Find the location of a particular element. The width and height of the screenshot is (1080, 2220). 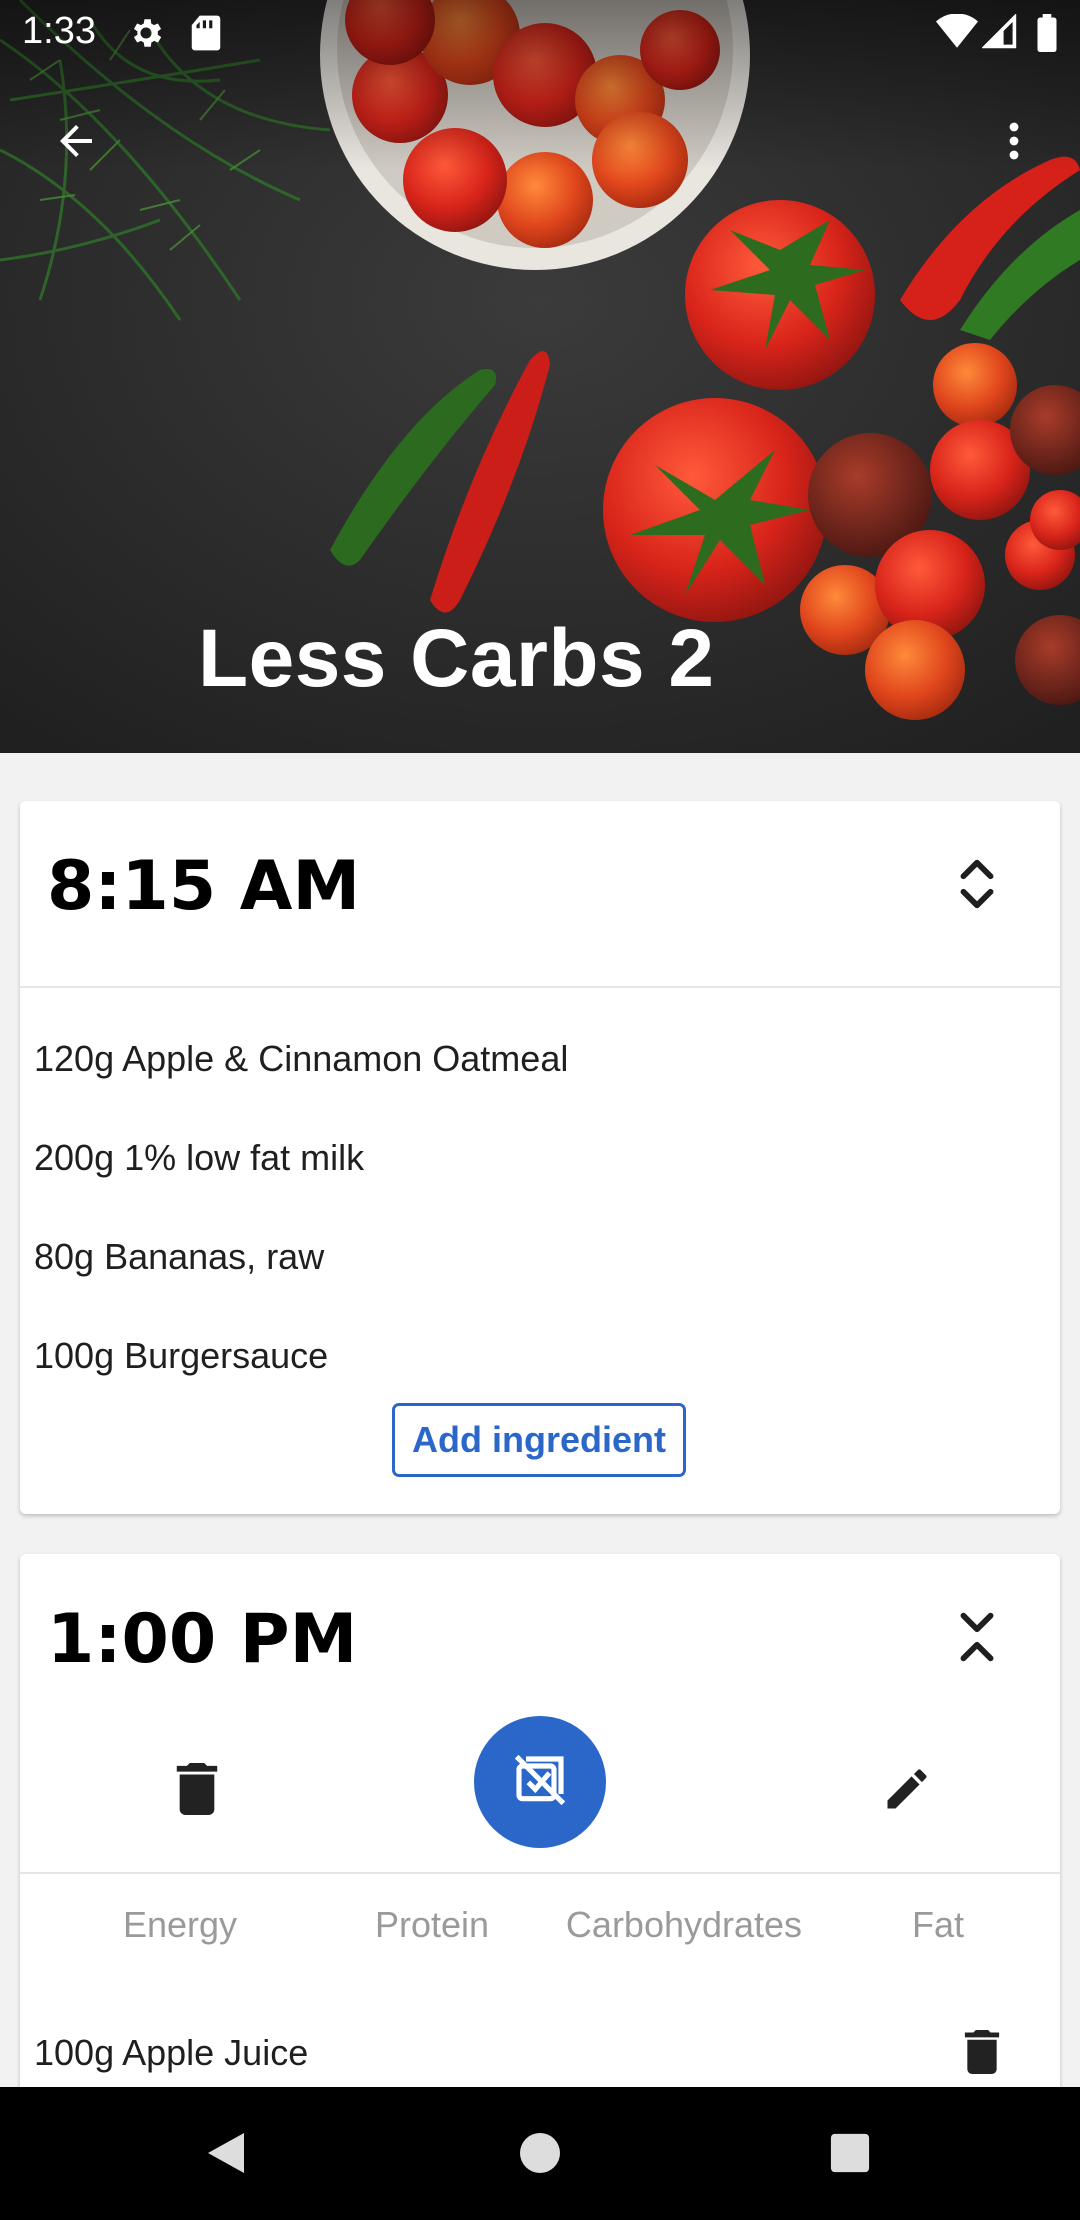

delete-item-button is located at coordinates (982, 2054).